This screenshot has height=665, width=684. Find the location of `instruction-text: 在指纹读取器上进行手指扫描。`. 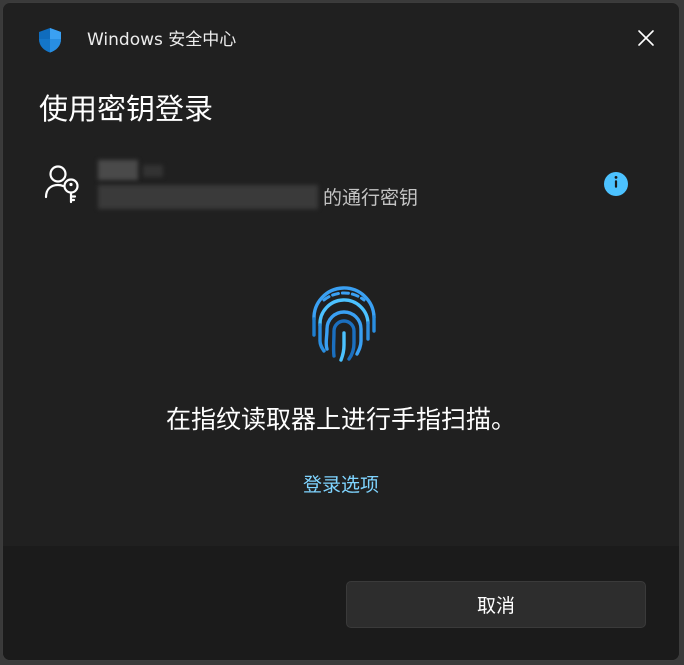

instruction-text: 在指纹读取器上进行手指扫描。 is located at coordinates (340, 419).